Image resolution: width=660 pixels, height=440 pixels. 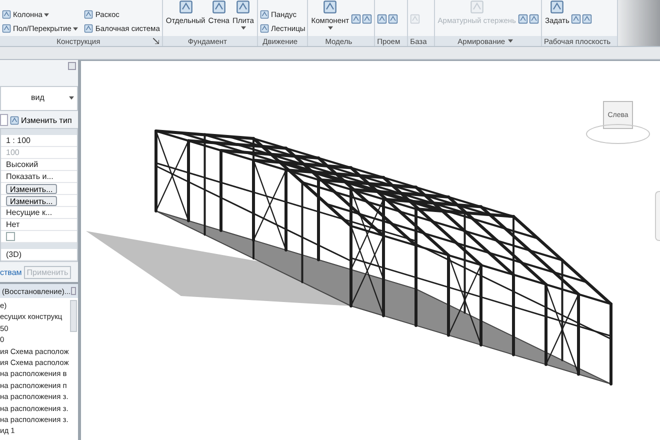 What do you see at coordinates (4, 120) in the screenshot?
I see `dropdown-field` at bounding box center [4, 120].